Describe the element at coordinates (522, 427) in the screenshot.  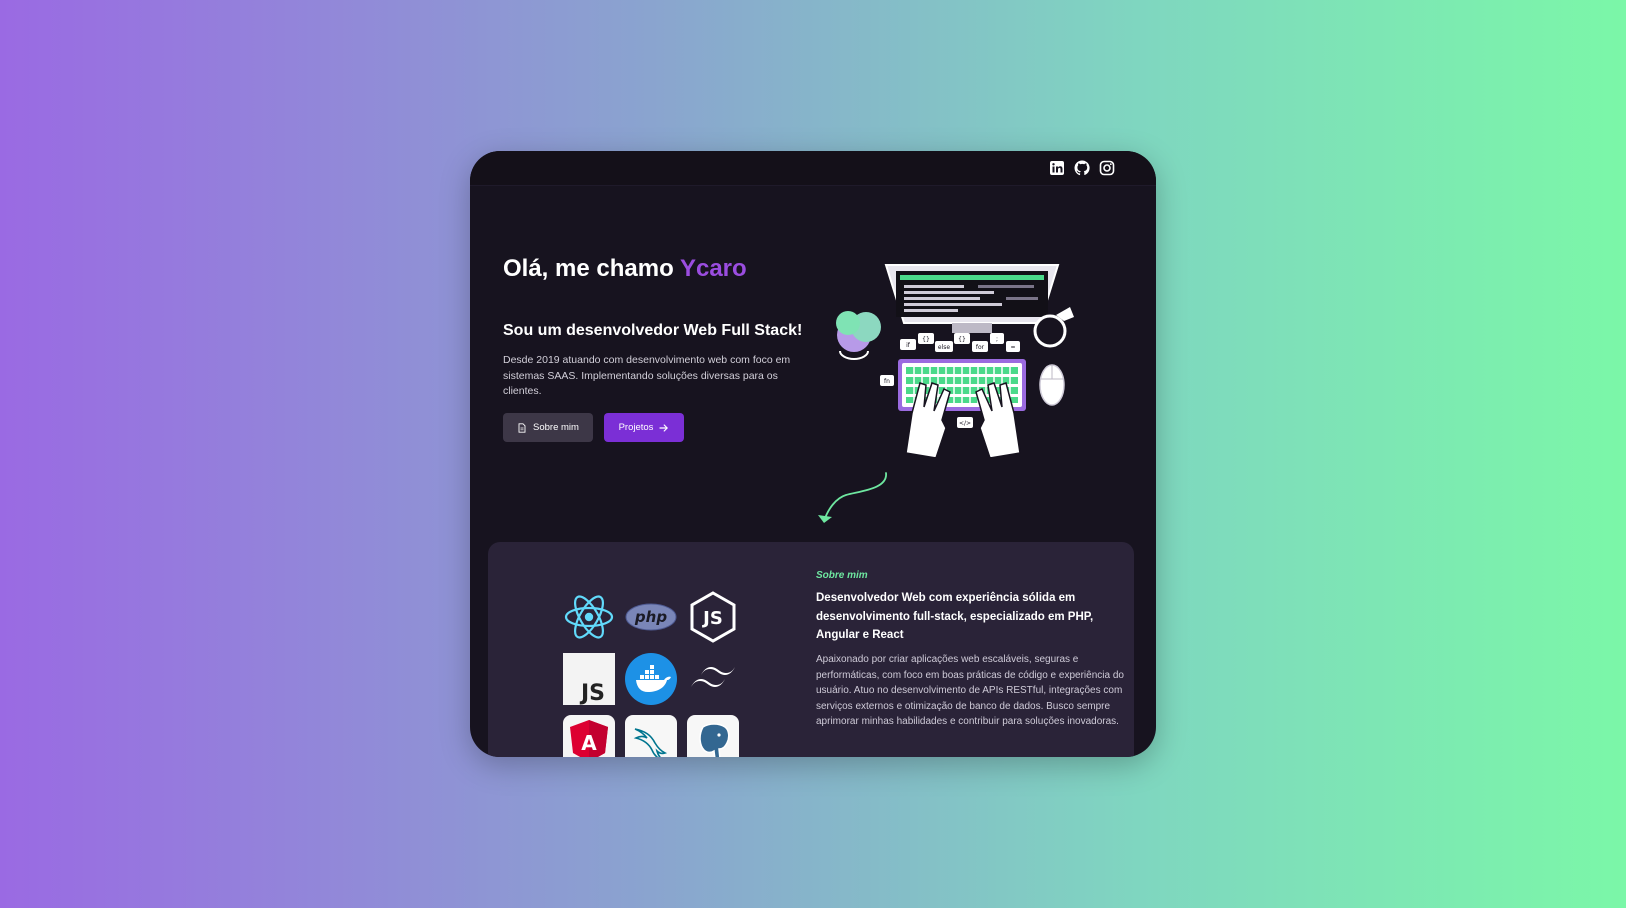
I see `document-icon` at that location.